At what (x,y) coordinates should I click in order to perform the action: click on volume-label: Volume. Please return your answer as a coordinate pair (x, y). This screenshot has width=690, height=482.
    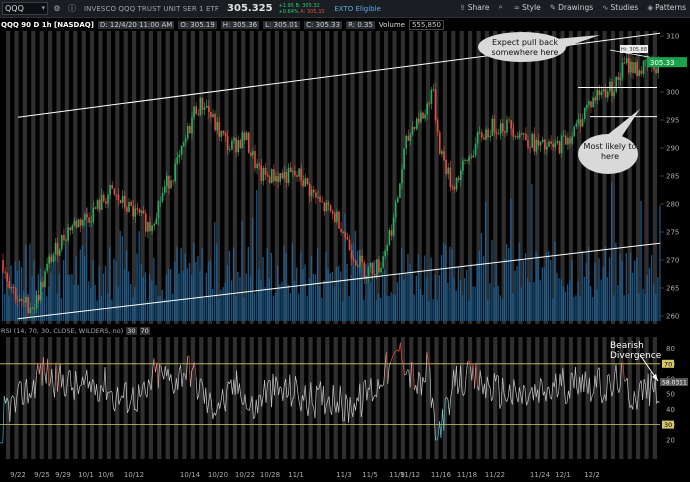
    Looking at the image, I should click on (391, 24).